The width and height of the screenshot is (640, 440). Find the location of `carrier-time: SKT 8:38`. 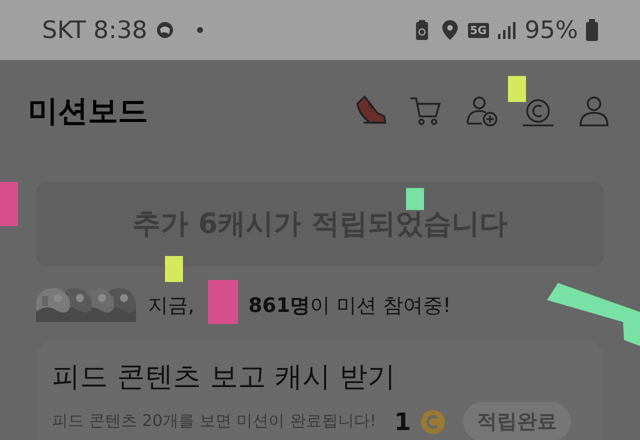

carrier-time: SKT 8:38 is located at coordinates (95, 30).